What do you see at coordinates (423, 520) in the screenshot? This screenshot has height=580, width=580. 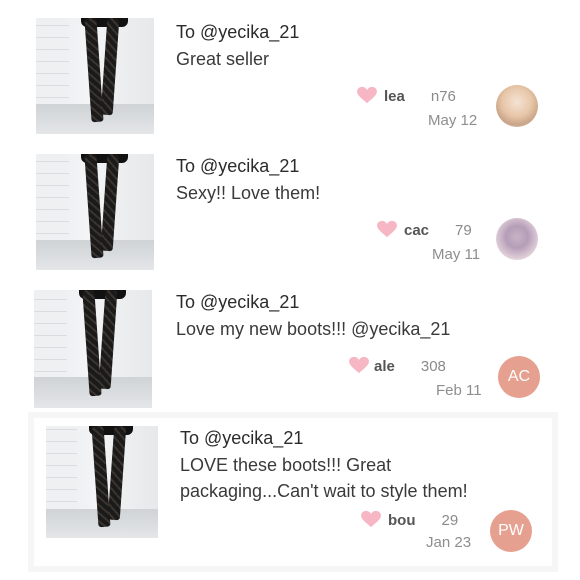 I see `reviewer-username: bou 29` at bounding box center [423, 520].